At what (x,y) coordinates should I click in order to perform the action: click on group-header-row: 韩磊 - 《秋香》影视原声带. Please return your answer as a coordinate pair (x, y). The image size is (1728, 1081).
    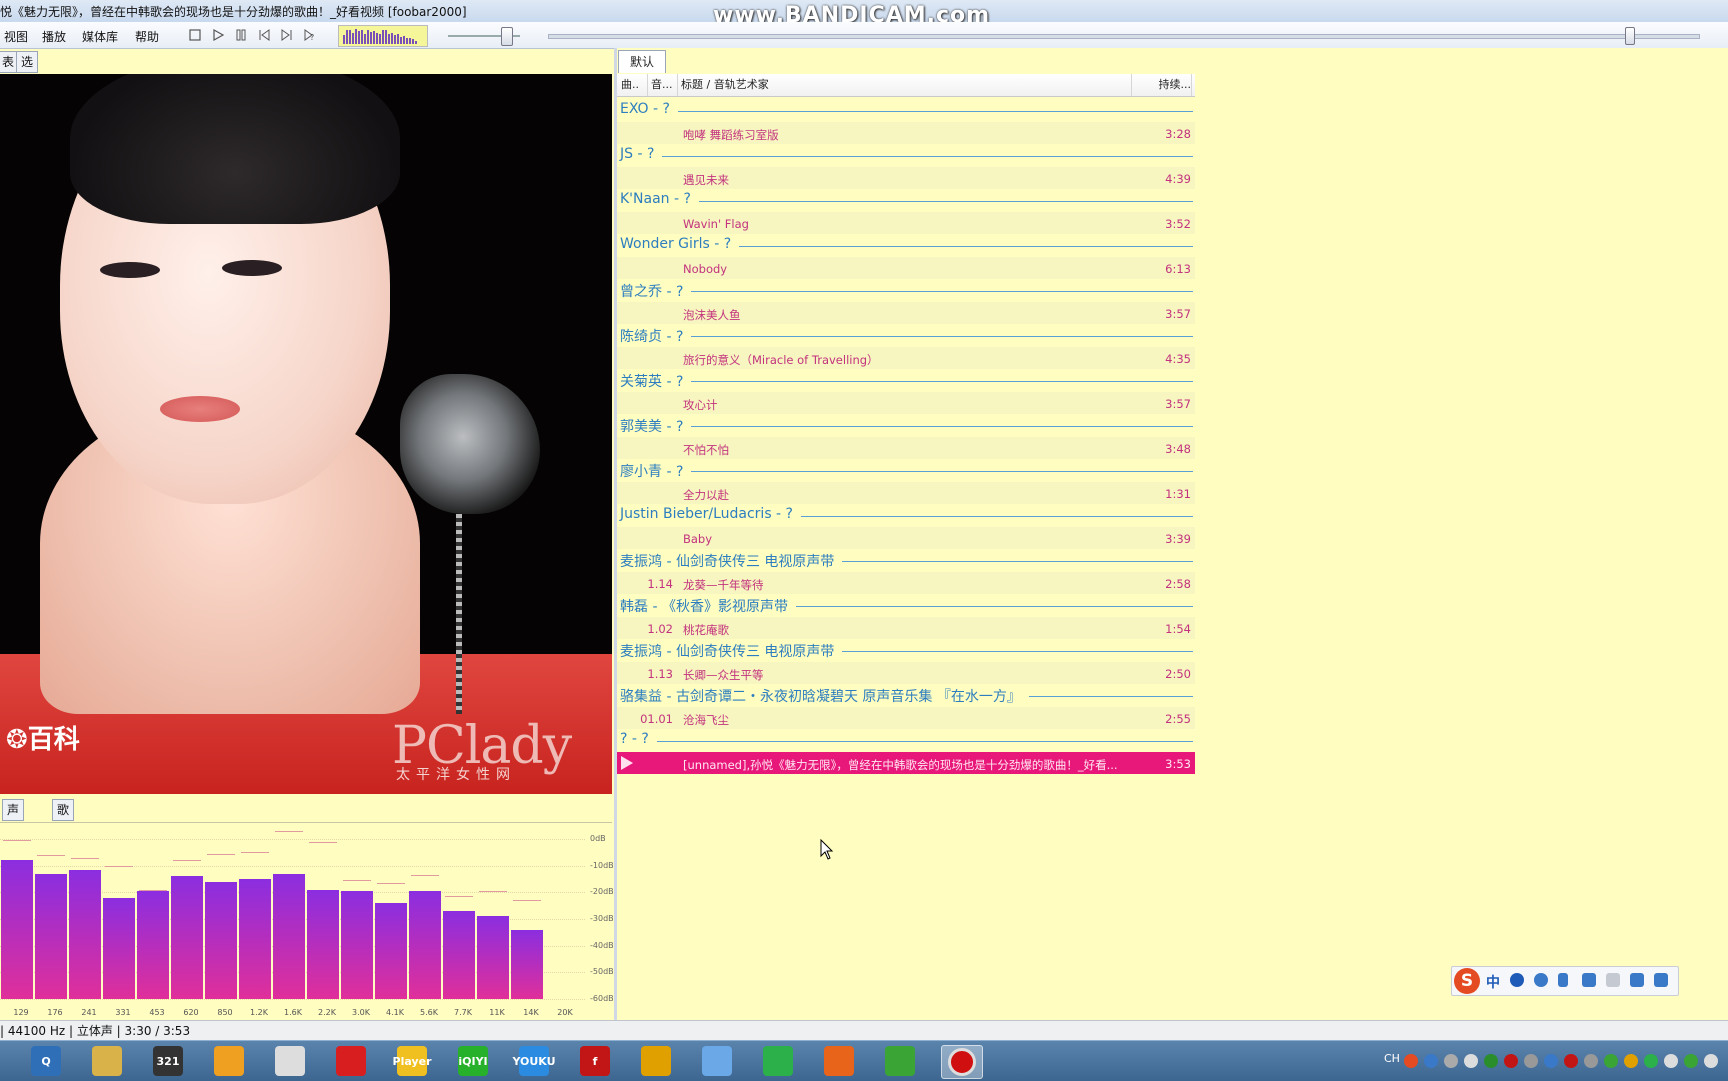
    Looking at the image, I should click on (906, 605).